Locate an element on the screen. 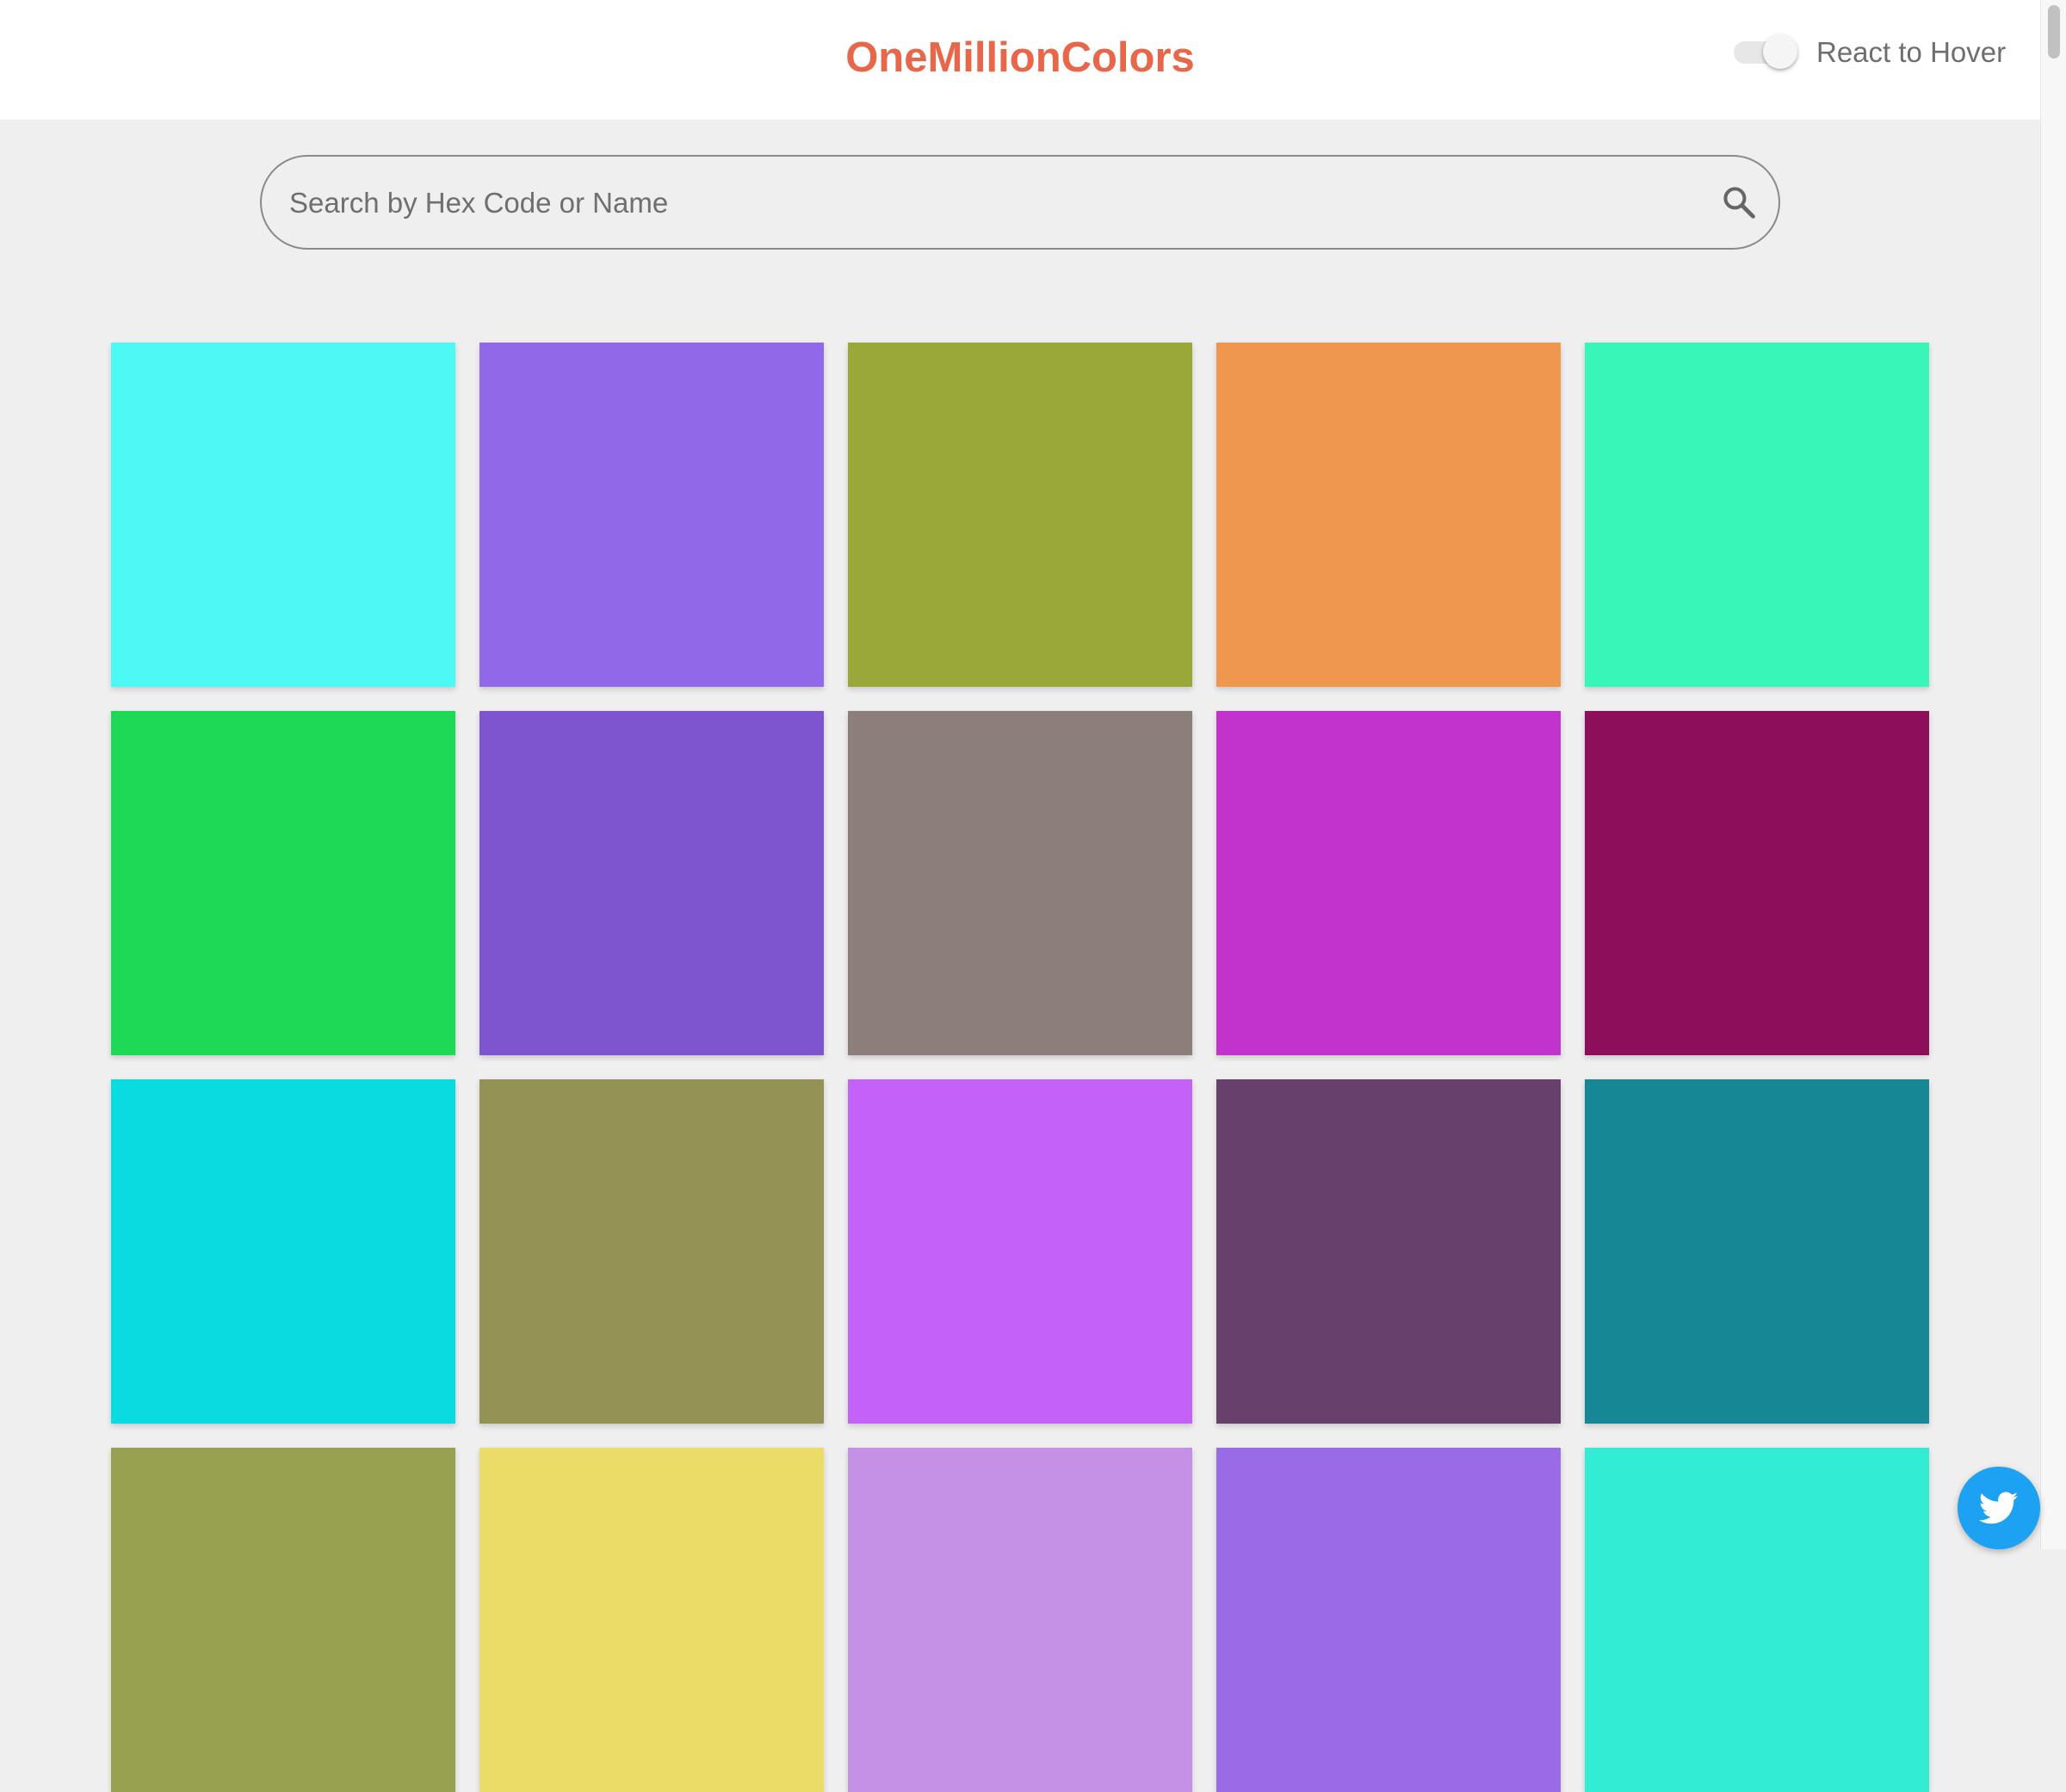  search-bar is located at coordinates (1020, 202).